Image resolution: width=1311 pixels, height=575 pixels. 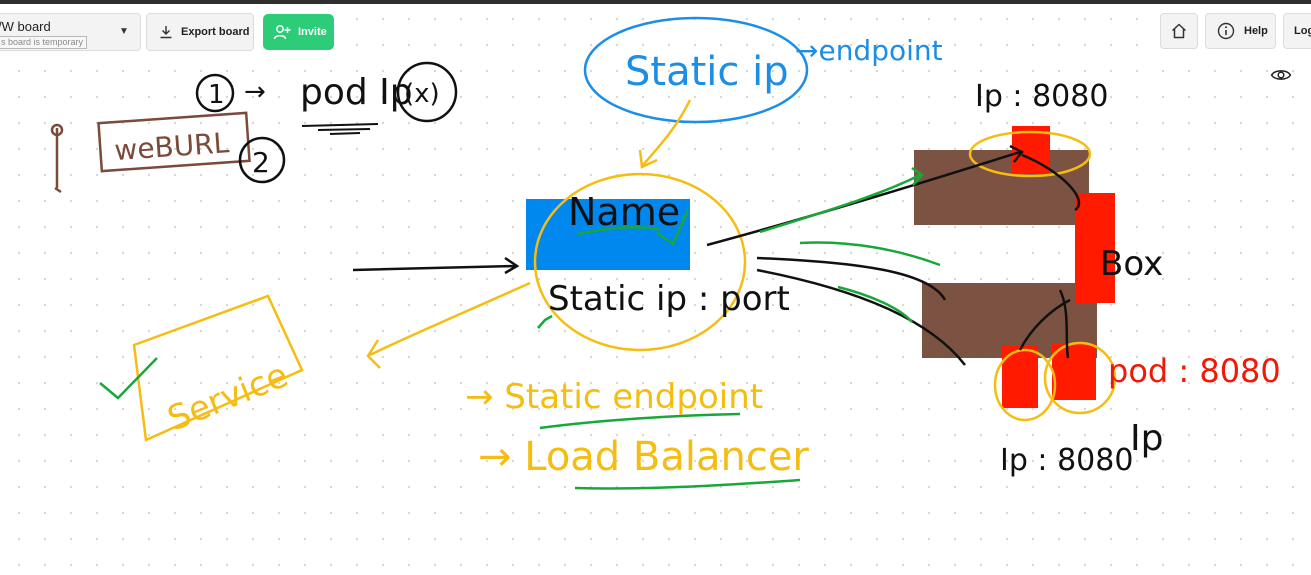 I want to click on arrow-in-to-center, so click(x=436, y=265).